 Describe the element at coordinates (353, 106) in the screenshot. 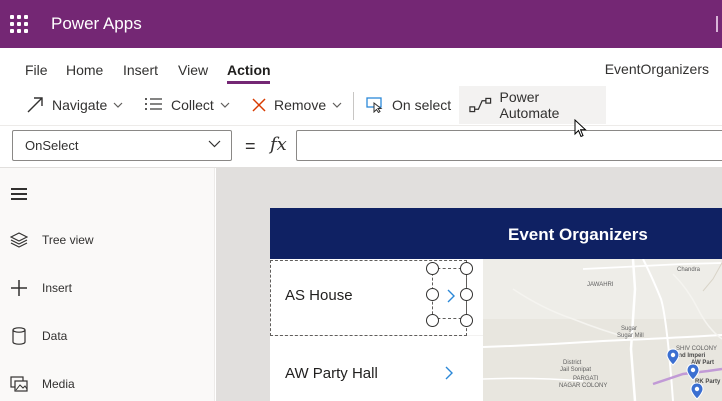

I see `toolbar-divider` at that location.